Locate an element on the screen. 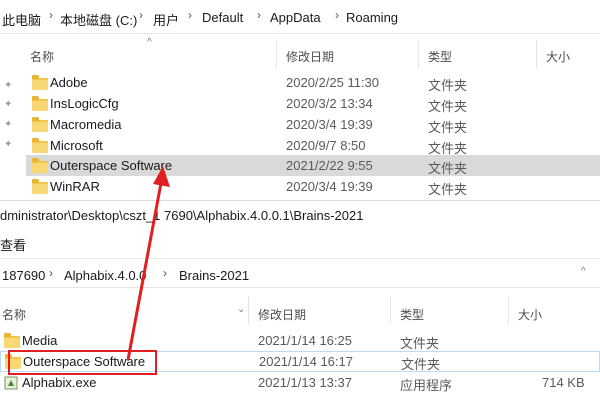 This screenshot has height=404, width=600. annotation-arrow is located at coordinates (148, 263).